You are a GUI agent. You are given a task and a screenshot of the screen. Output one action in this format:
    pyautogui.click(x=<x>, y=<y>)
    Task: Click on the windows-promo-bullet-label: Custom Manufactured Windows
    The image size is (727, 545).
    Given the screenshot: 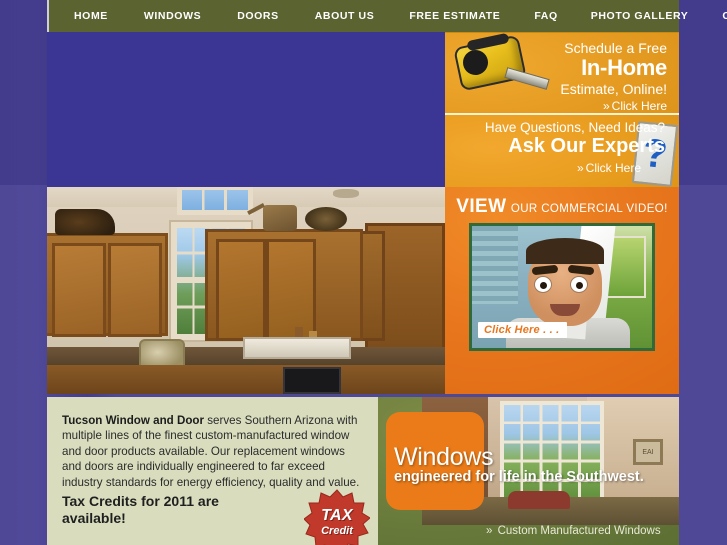 What is the action you would take?
    pyautogui.click(x=579, y=531)
    